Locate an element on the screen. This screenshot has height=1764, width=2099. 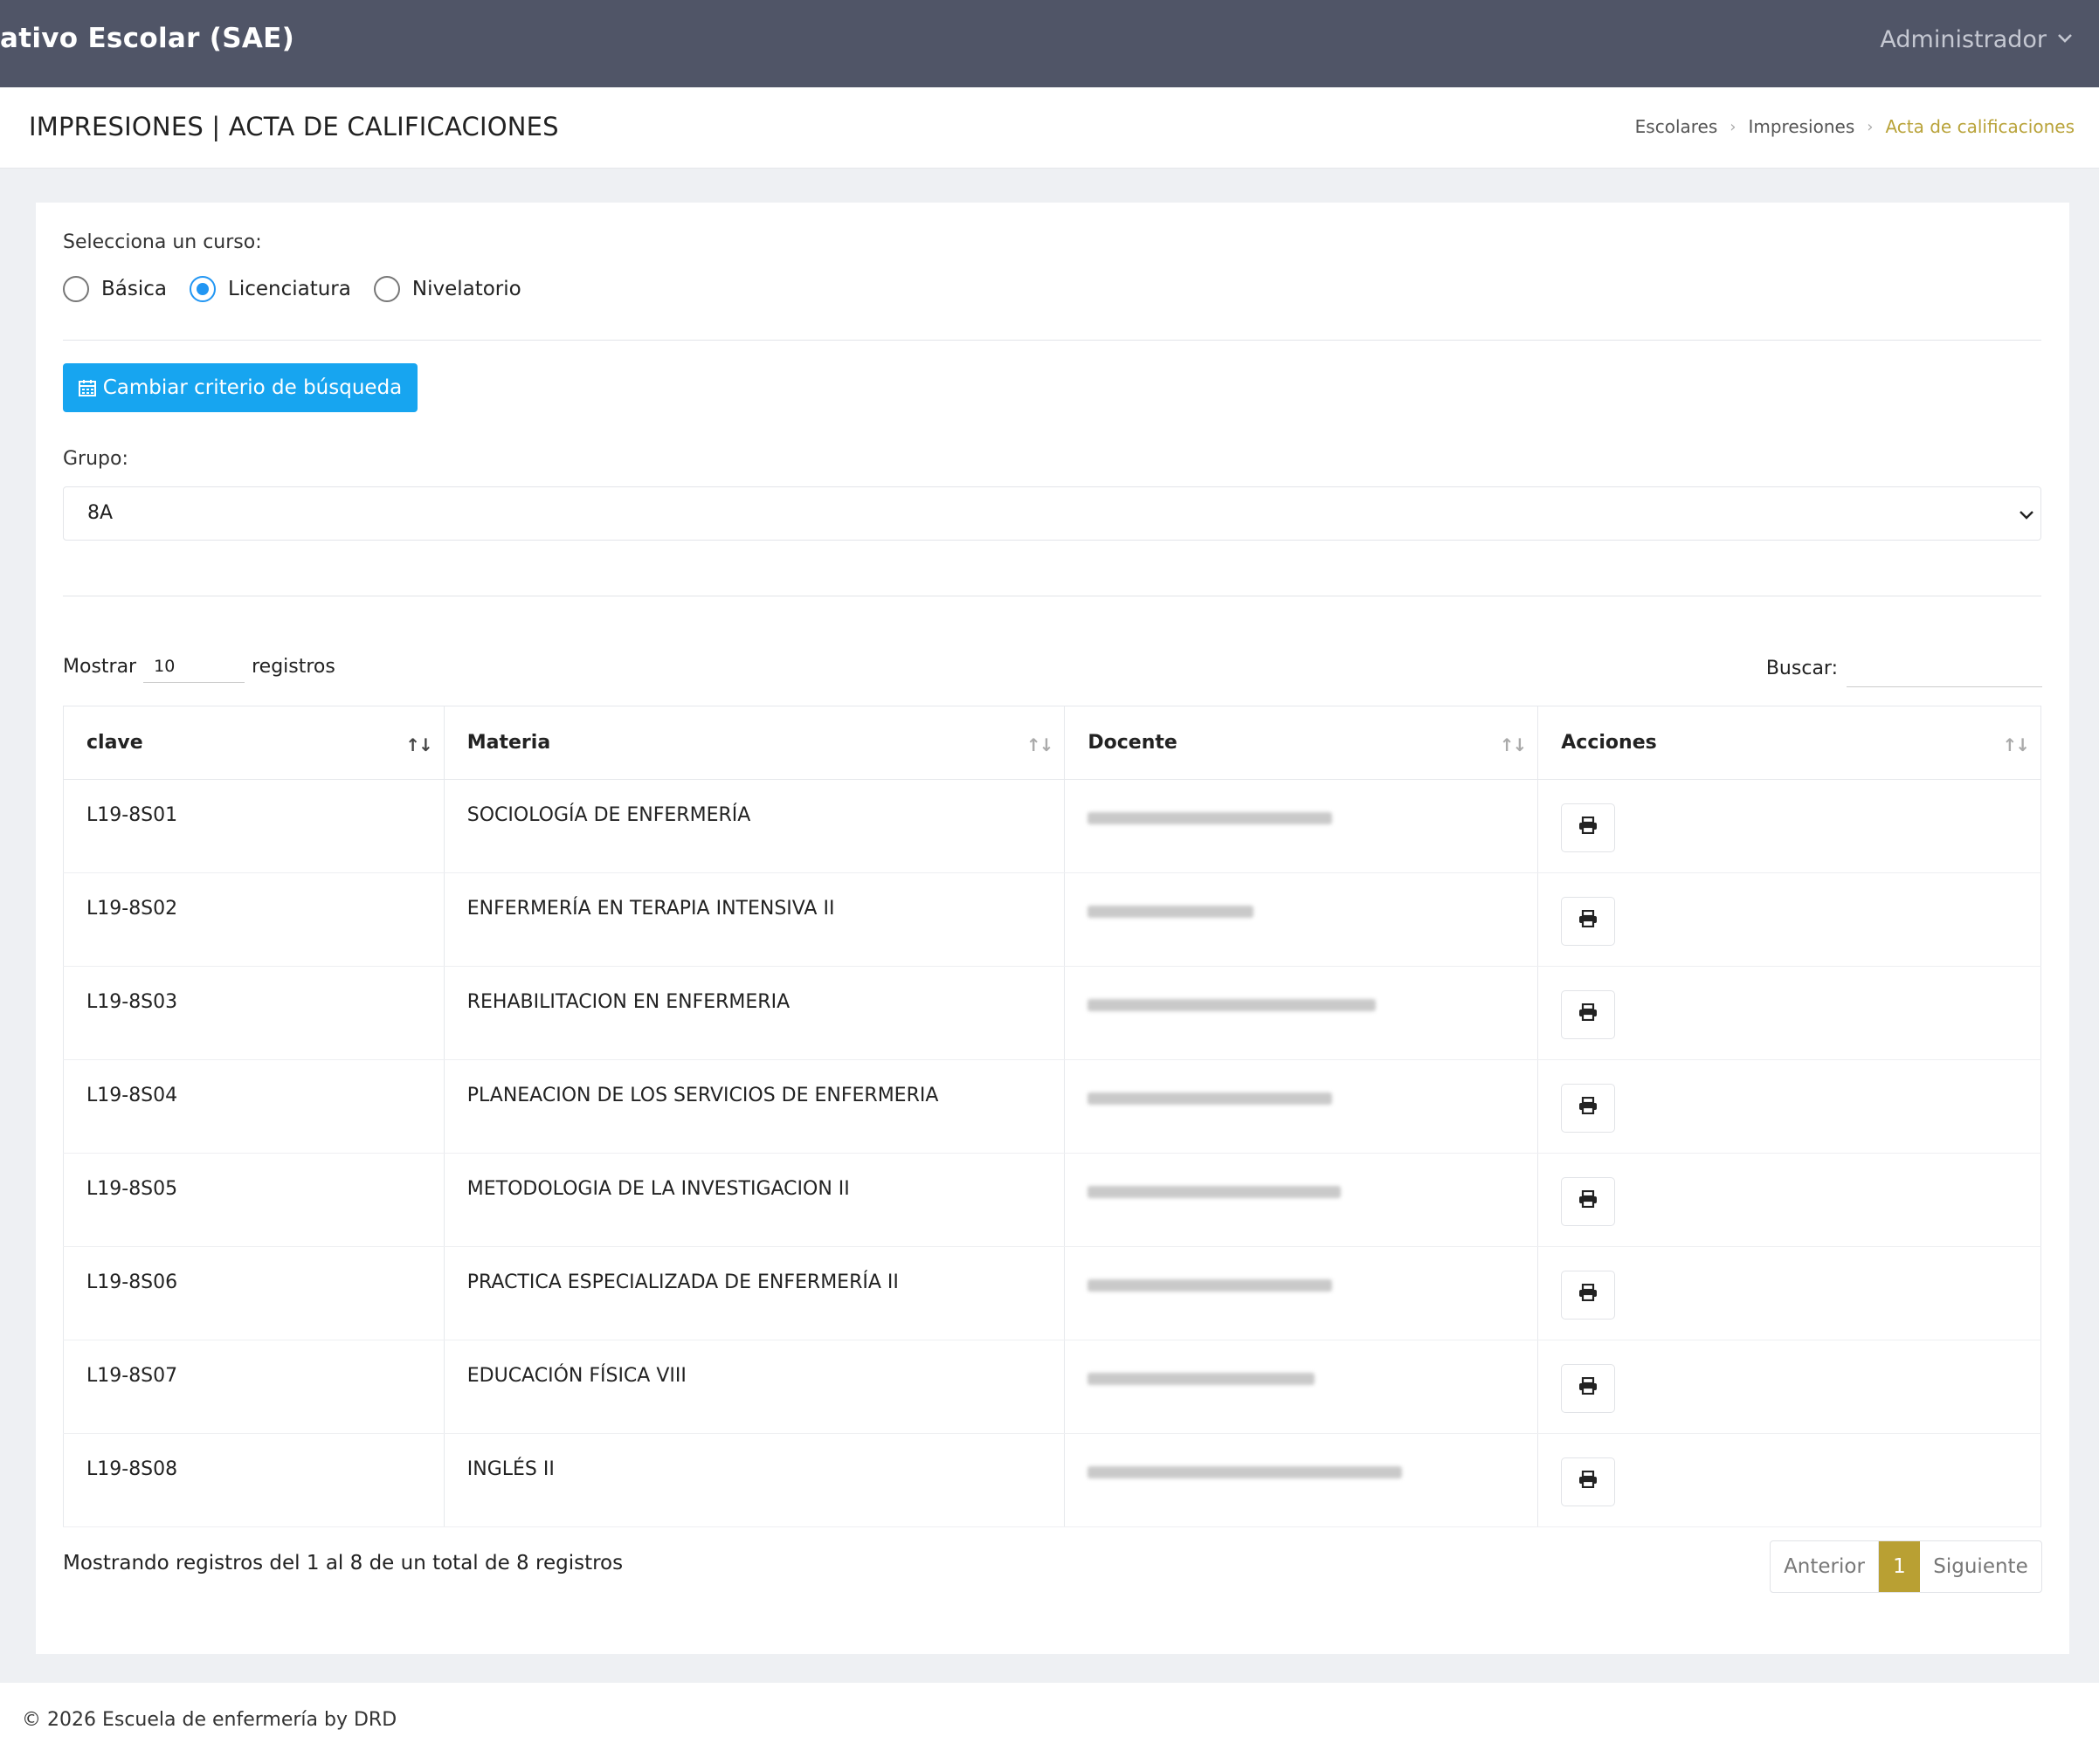
breadcrumb-acta: Acta de calificaciones is located at coordinates (1980, 126).